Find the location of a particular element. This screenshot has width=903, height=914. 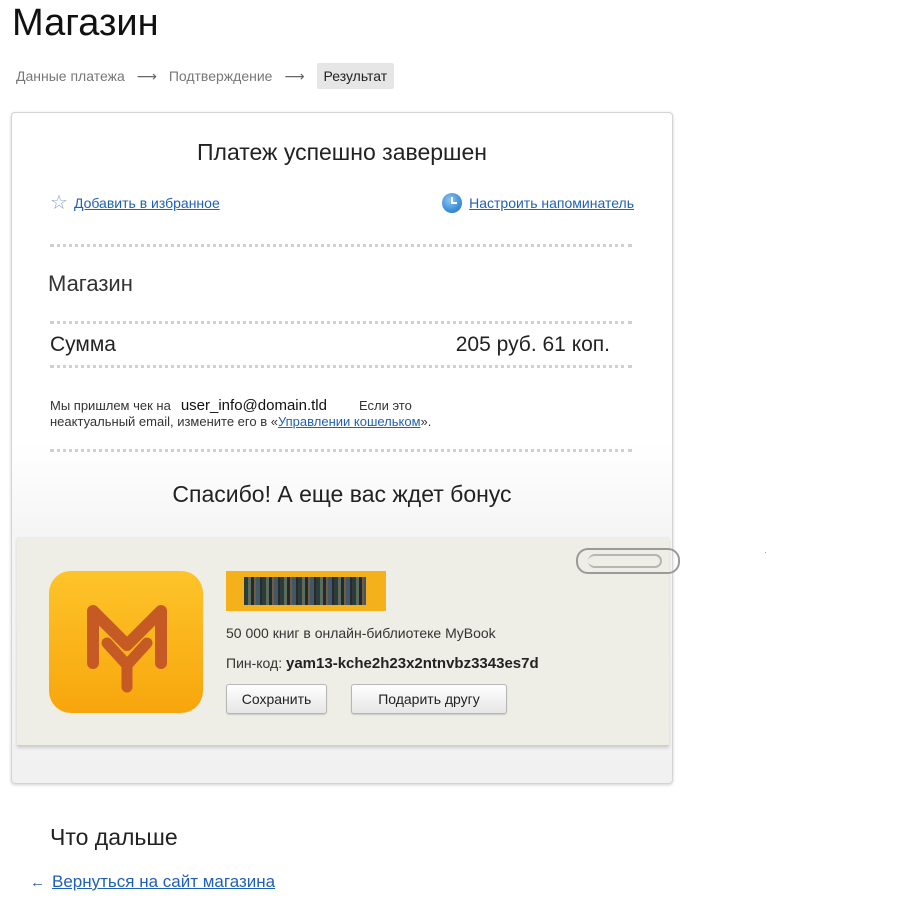

gift-to-friend-button: Подарить другу is located at coordinates (429, 699).